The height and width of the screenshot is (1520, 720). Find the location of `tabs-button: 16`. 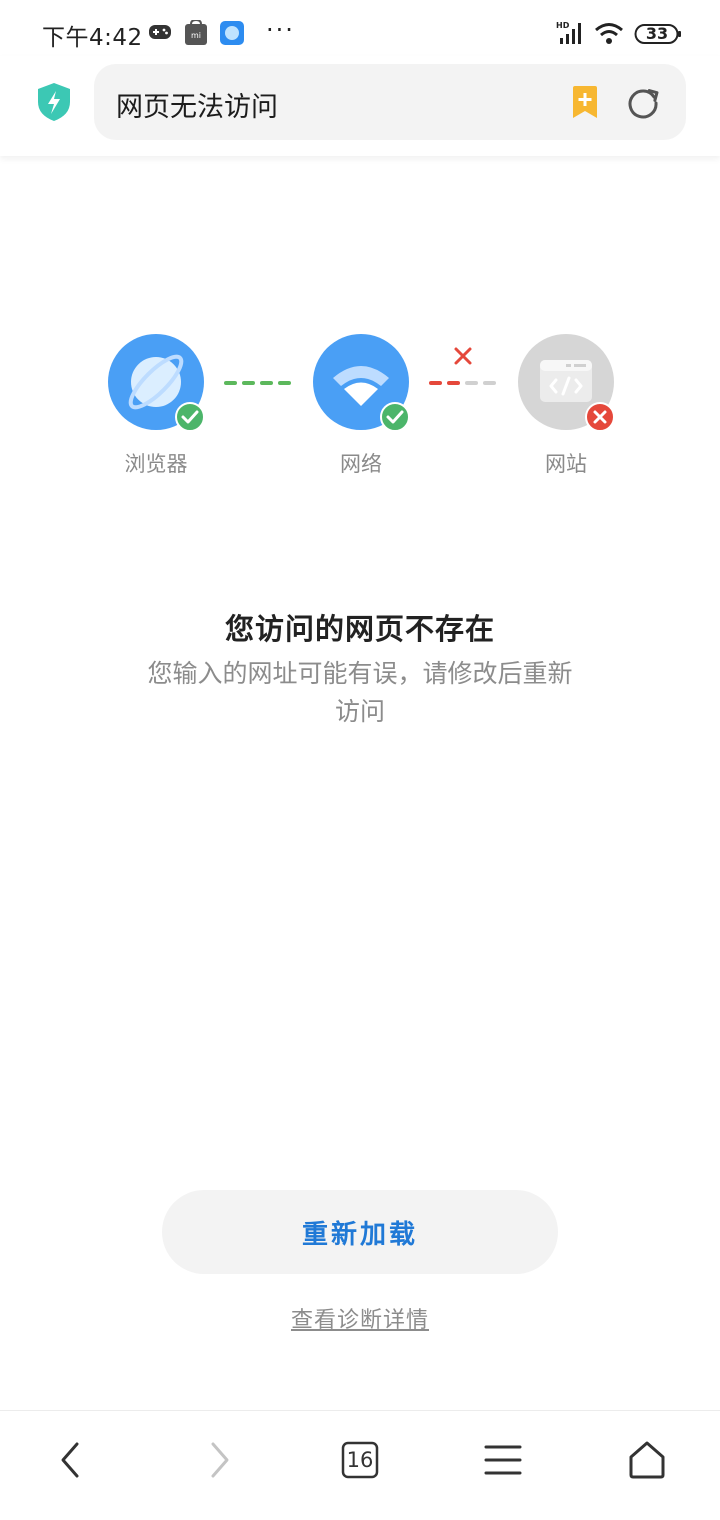

tabs-button: 16 is located at coordinates (360, 1460).